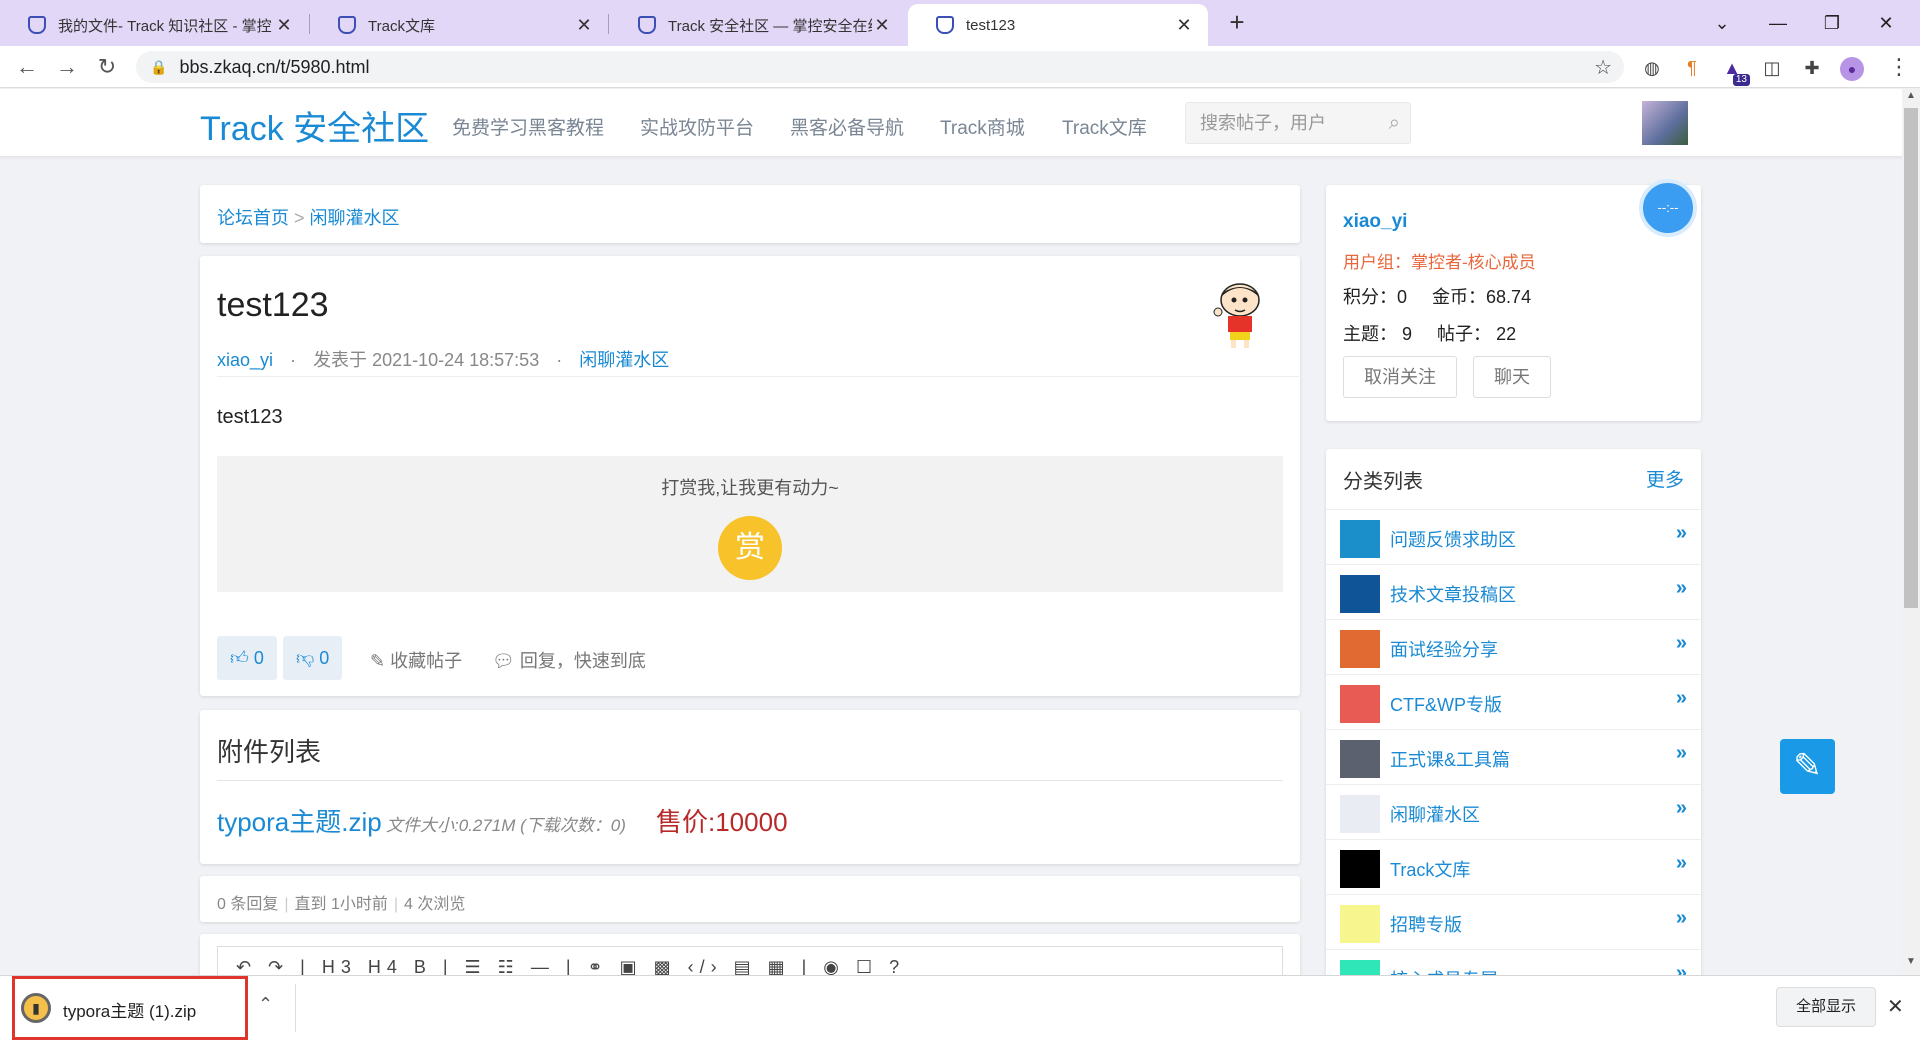 Image resolution: width=1920 pixels, height=1042 pixels. I want to click on category-label: 问题反馈求助区, so click(1453, 539).